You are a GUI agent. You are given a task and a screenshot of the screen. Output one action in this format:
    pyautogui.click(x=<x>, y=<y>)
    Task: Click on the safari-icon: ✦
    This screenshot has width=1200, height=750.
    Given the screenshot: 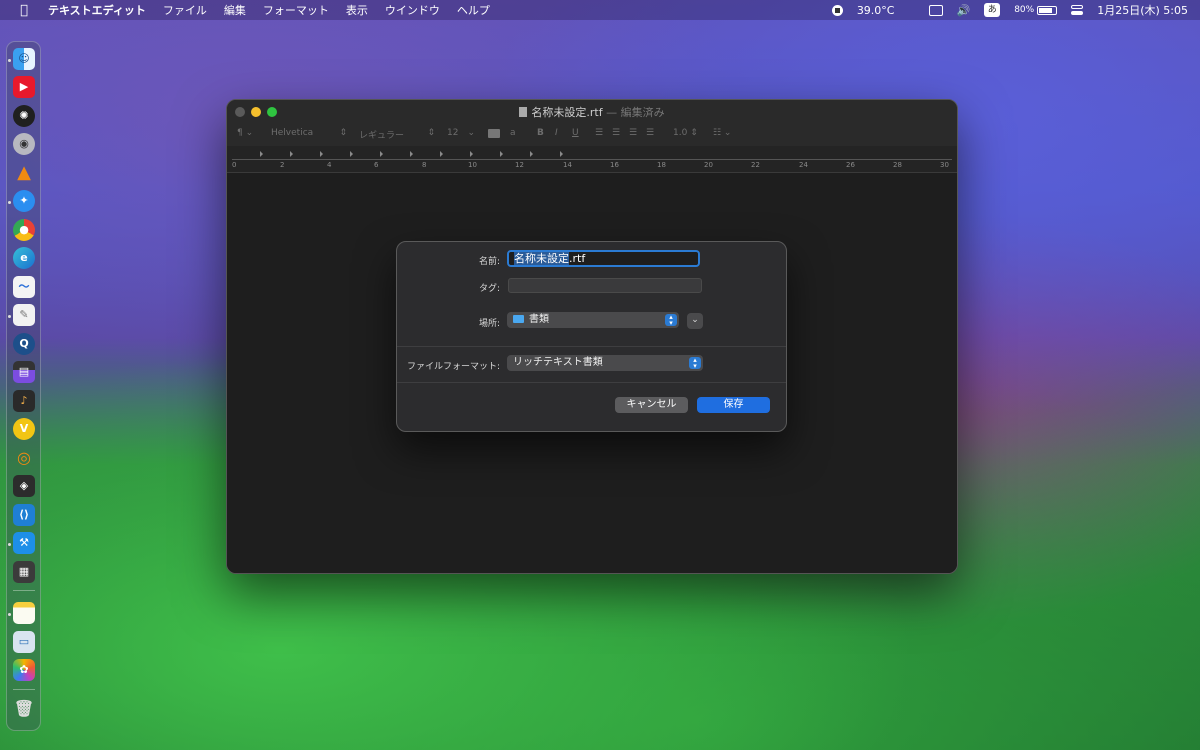 What is the action you would take?
    pyautogui.click(x=24, y=201)
    